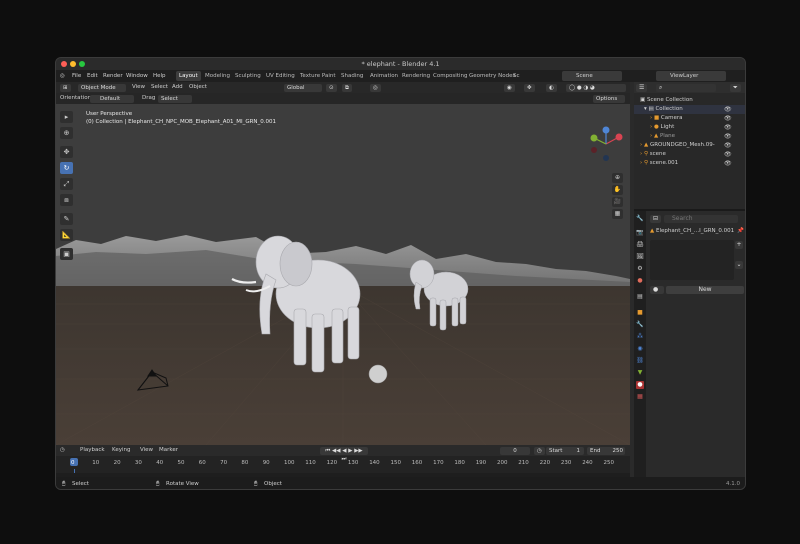  I want to click on scale-tool-icon: ⤢, so click(66, 184).